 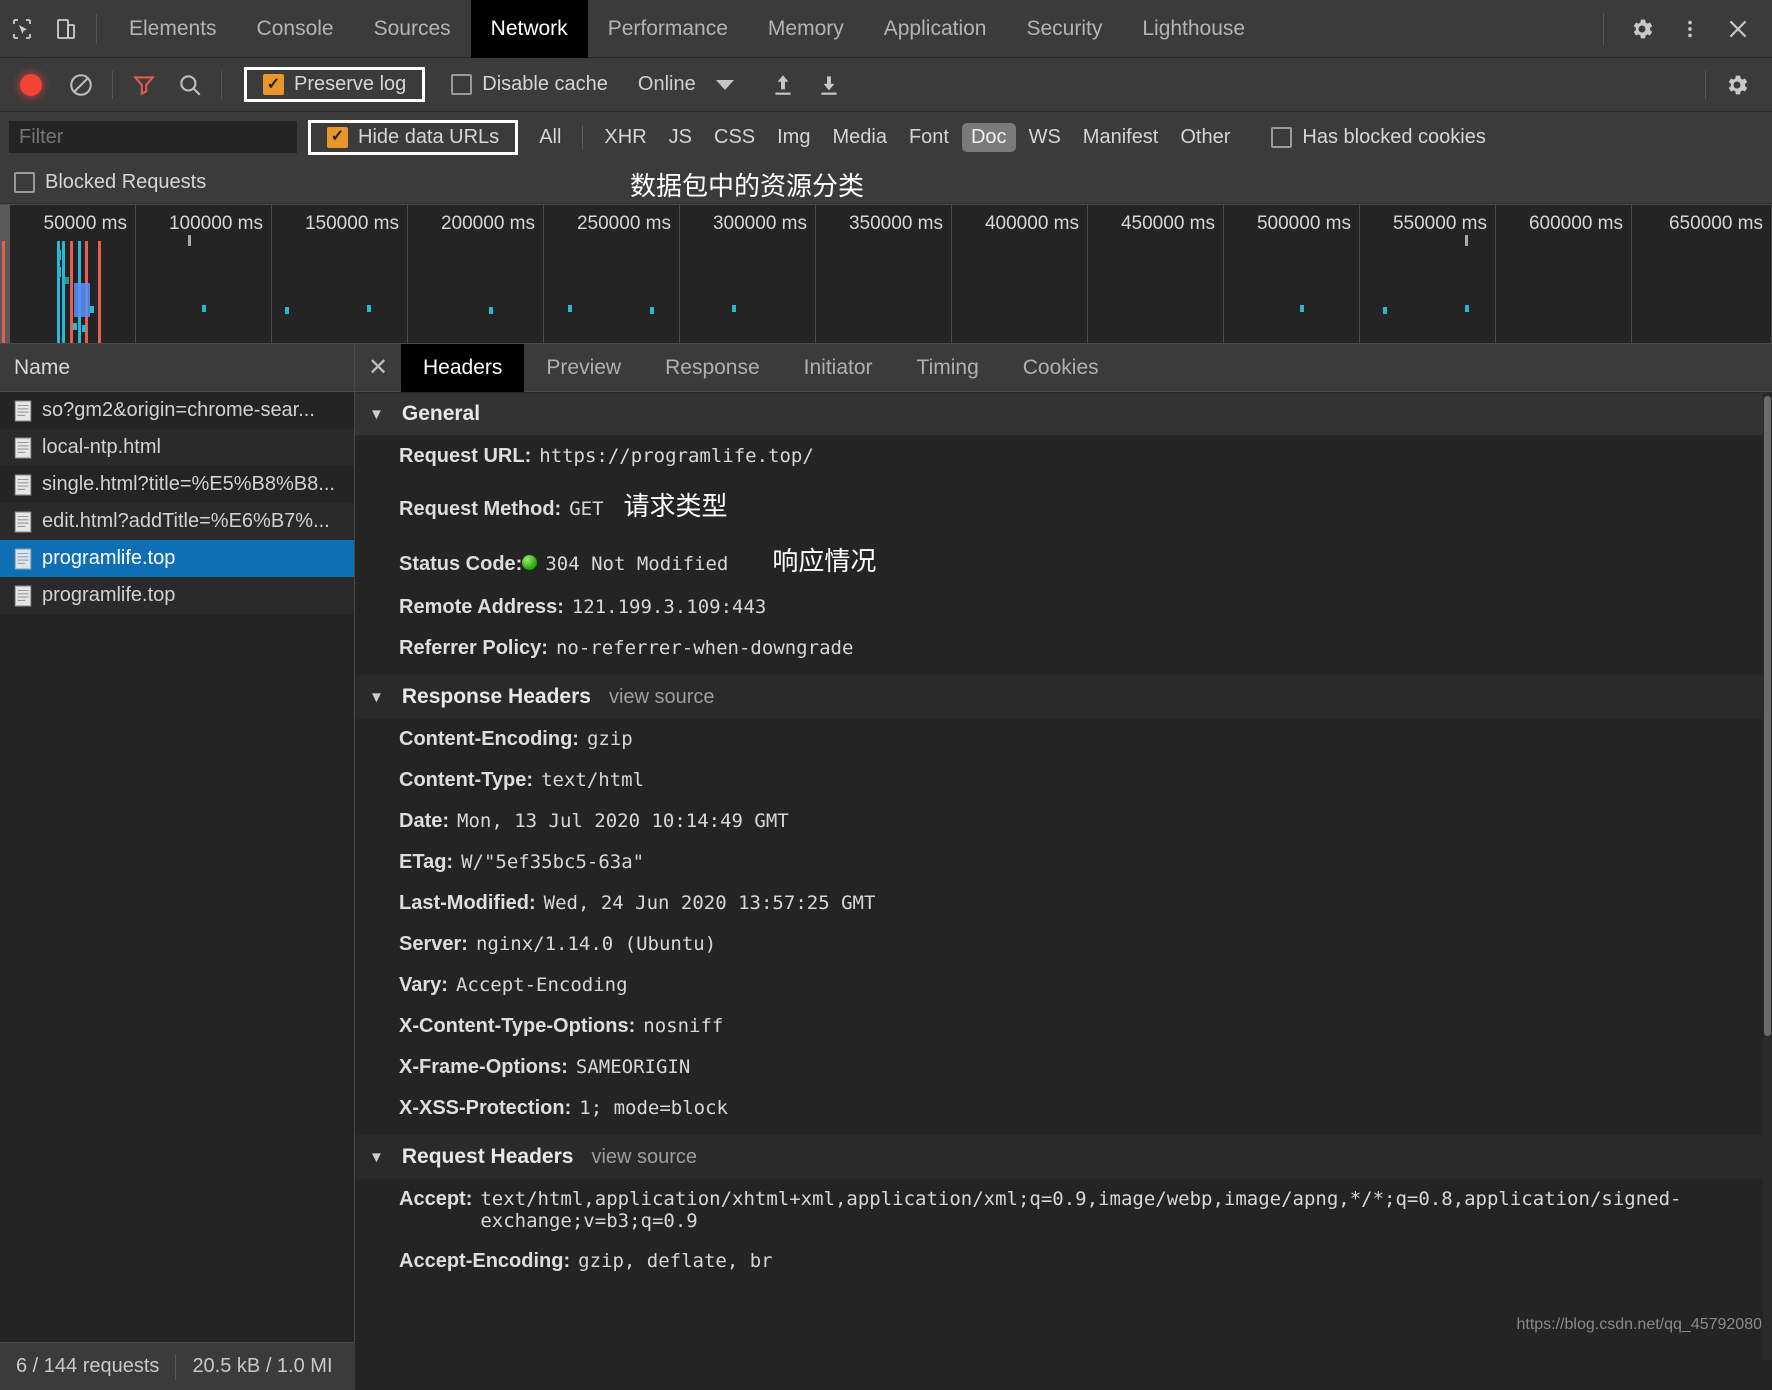 What do you see at coordinates (675, 507) in the screenshot?
I see `annotation-request-method: 请求类型` at bounding box center [675, 507].